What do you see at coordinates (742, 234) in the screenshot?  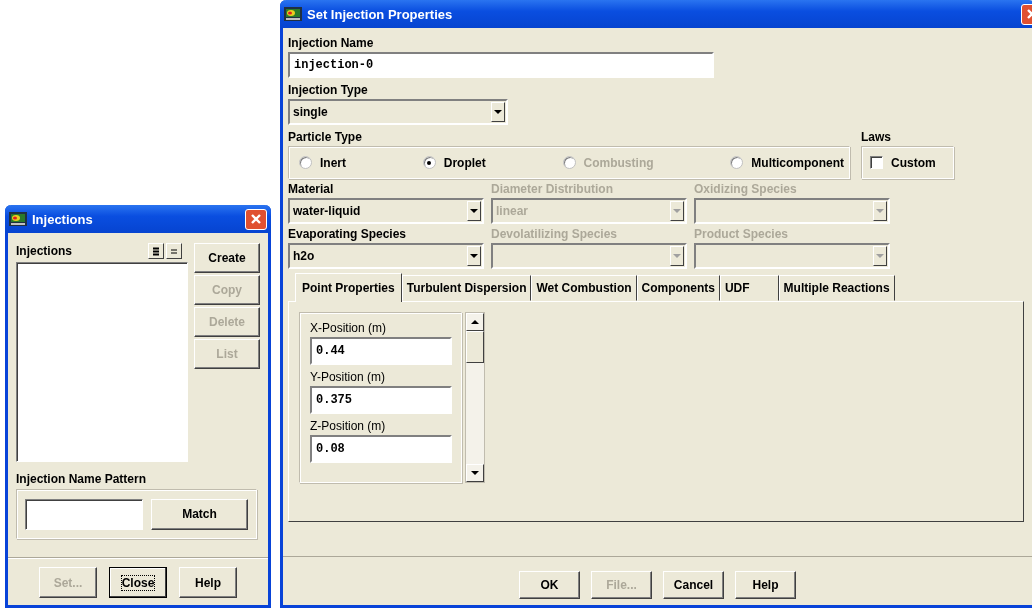 I see `field-label: Product Species` at bounding box center [742, 234].